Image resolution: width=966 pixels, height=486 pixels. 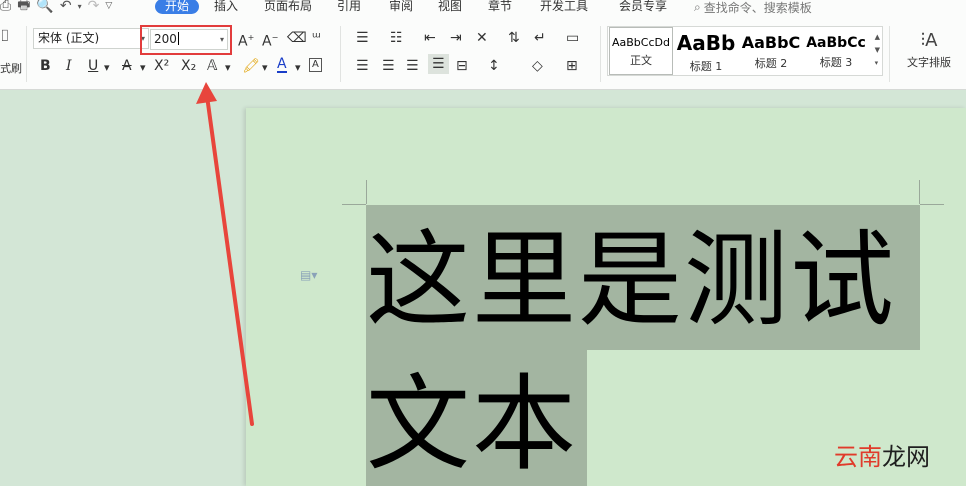 What do you see at coordinates (697, 7) in the screenshot?
I see `search-icon: ⌕` at bounding box center [697, 7].